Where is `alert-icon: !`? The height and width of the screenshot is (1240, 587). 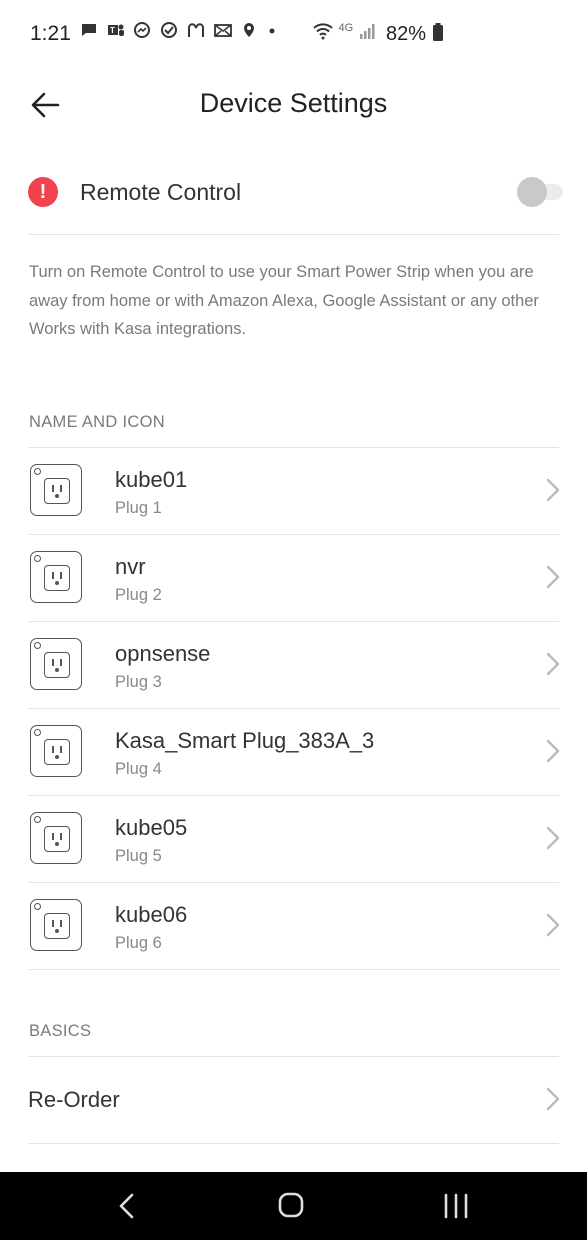 alert-icon: ! is located at coordinates (43, 192).